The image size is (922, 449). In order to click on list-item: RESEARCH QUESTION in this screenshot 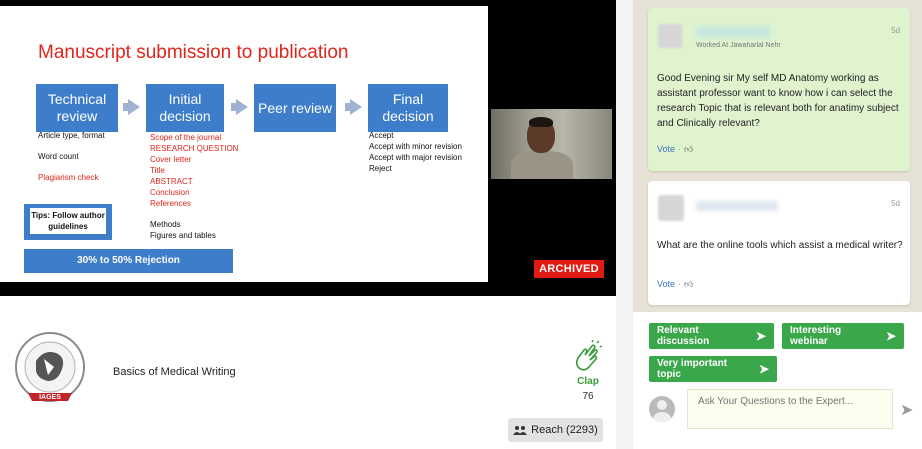, I will do `click(194, 148)`.